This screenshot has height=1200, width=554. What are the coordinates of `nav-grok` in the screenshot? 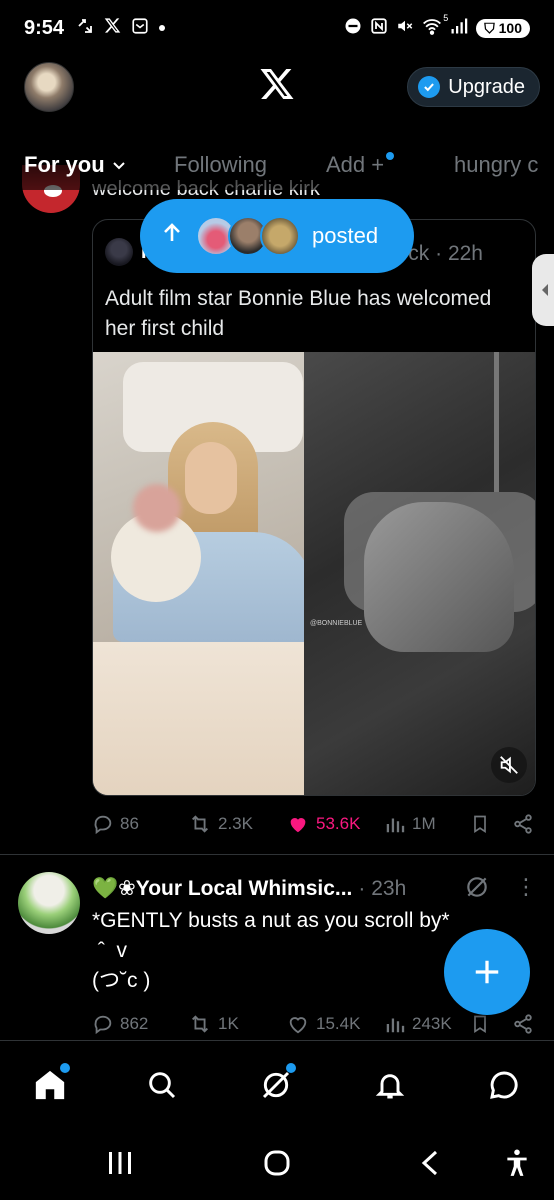 It's located at (276, 1084).